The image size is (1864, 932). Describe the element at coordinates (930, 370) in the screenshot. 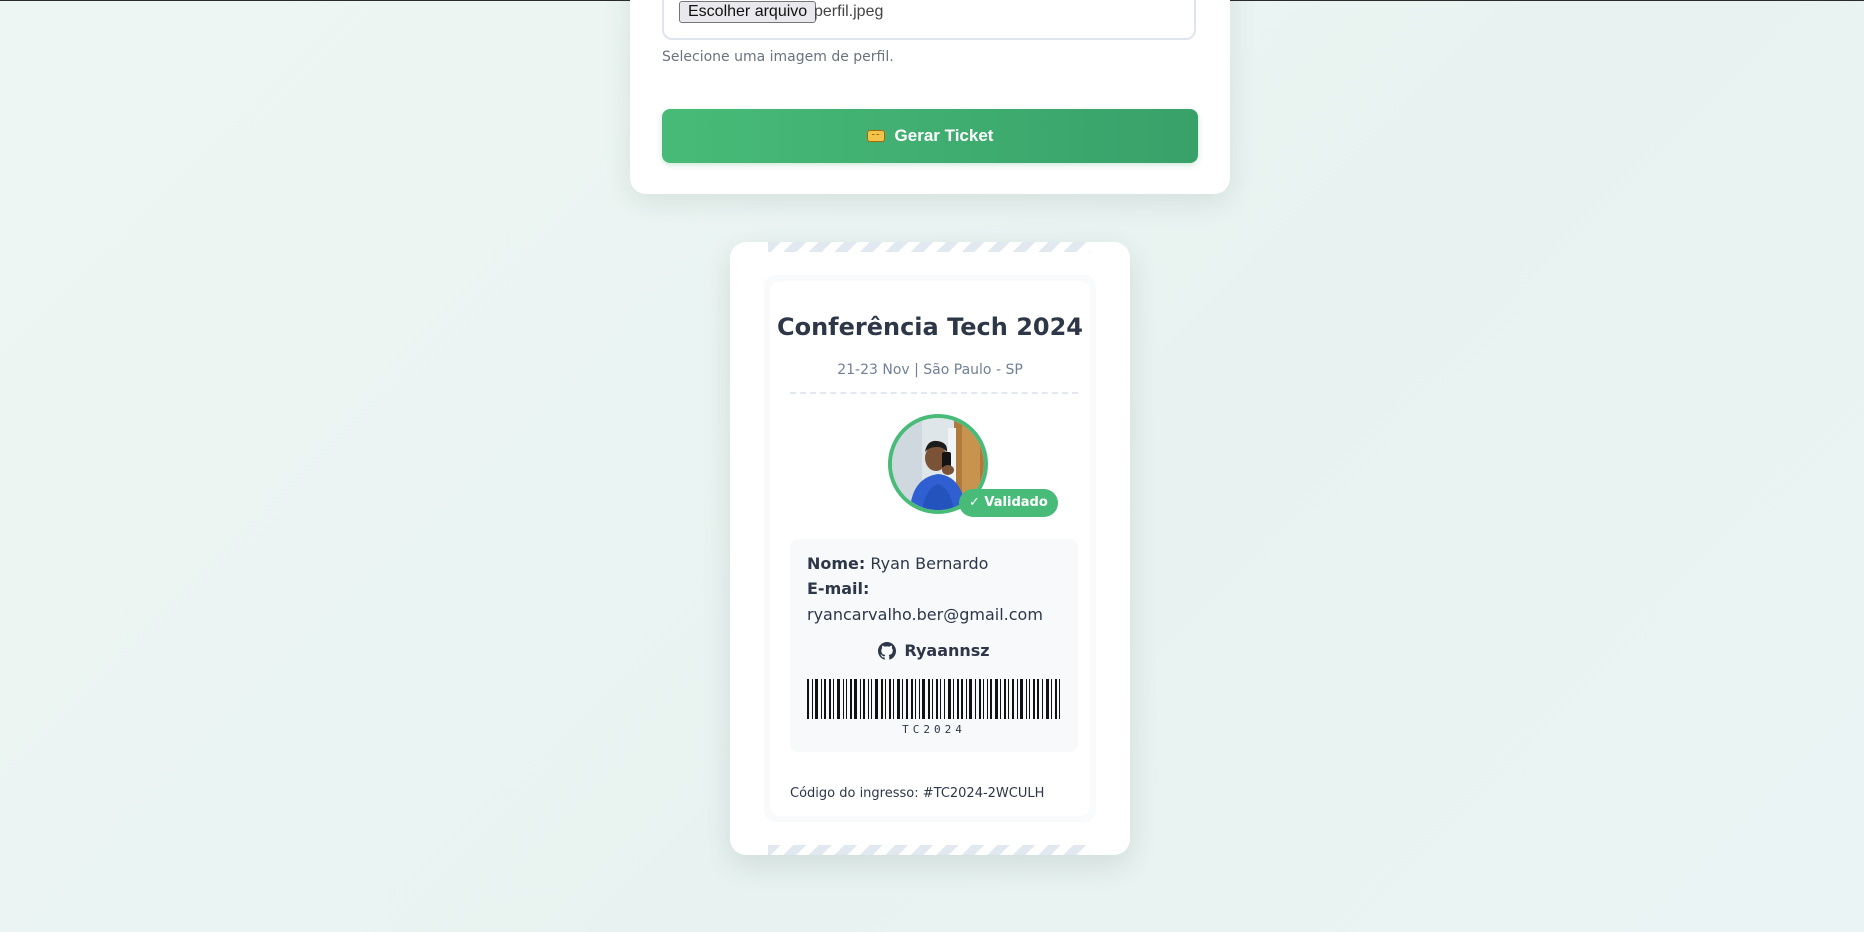

I see `event-date-location: 21-23 Nov | São Paulo - SP` at that location.